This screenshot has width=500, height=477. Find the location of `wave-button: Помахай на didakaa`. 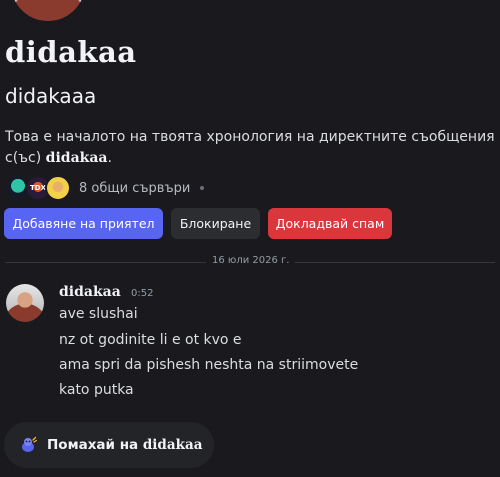

wave-button: Помахай на didakaa is located at coordinates (109, 445).